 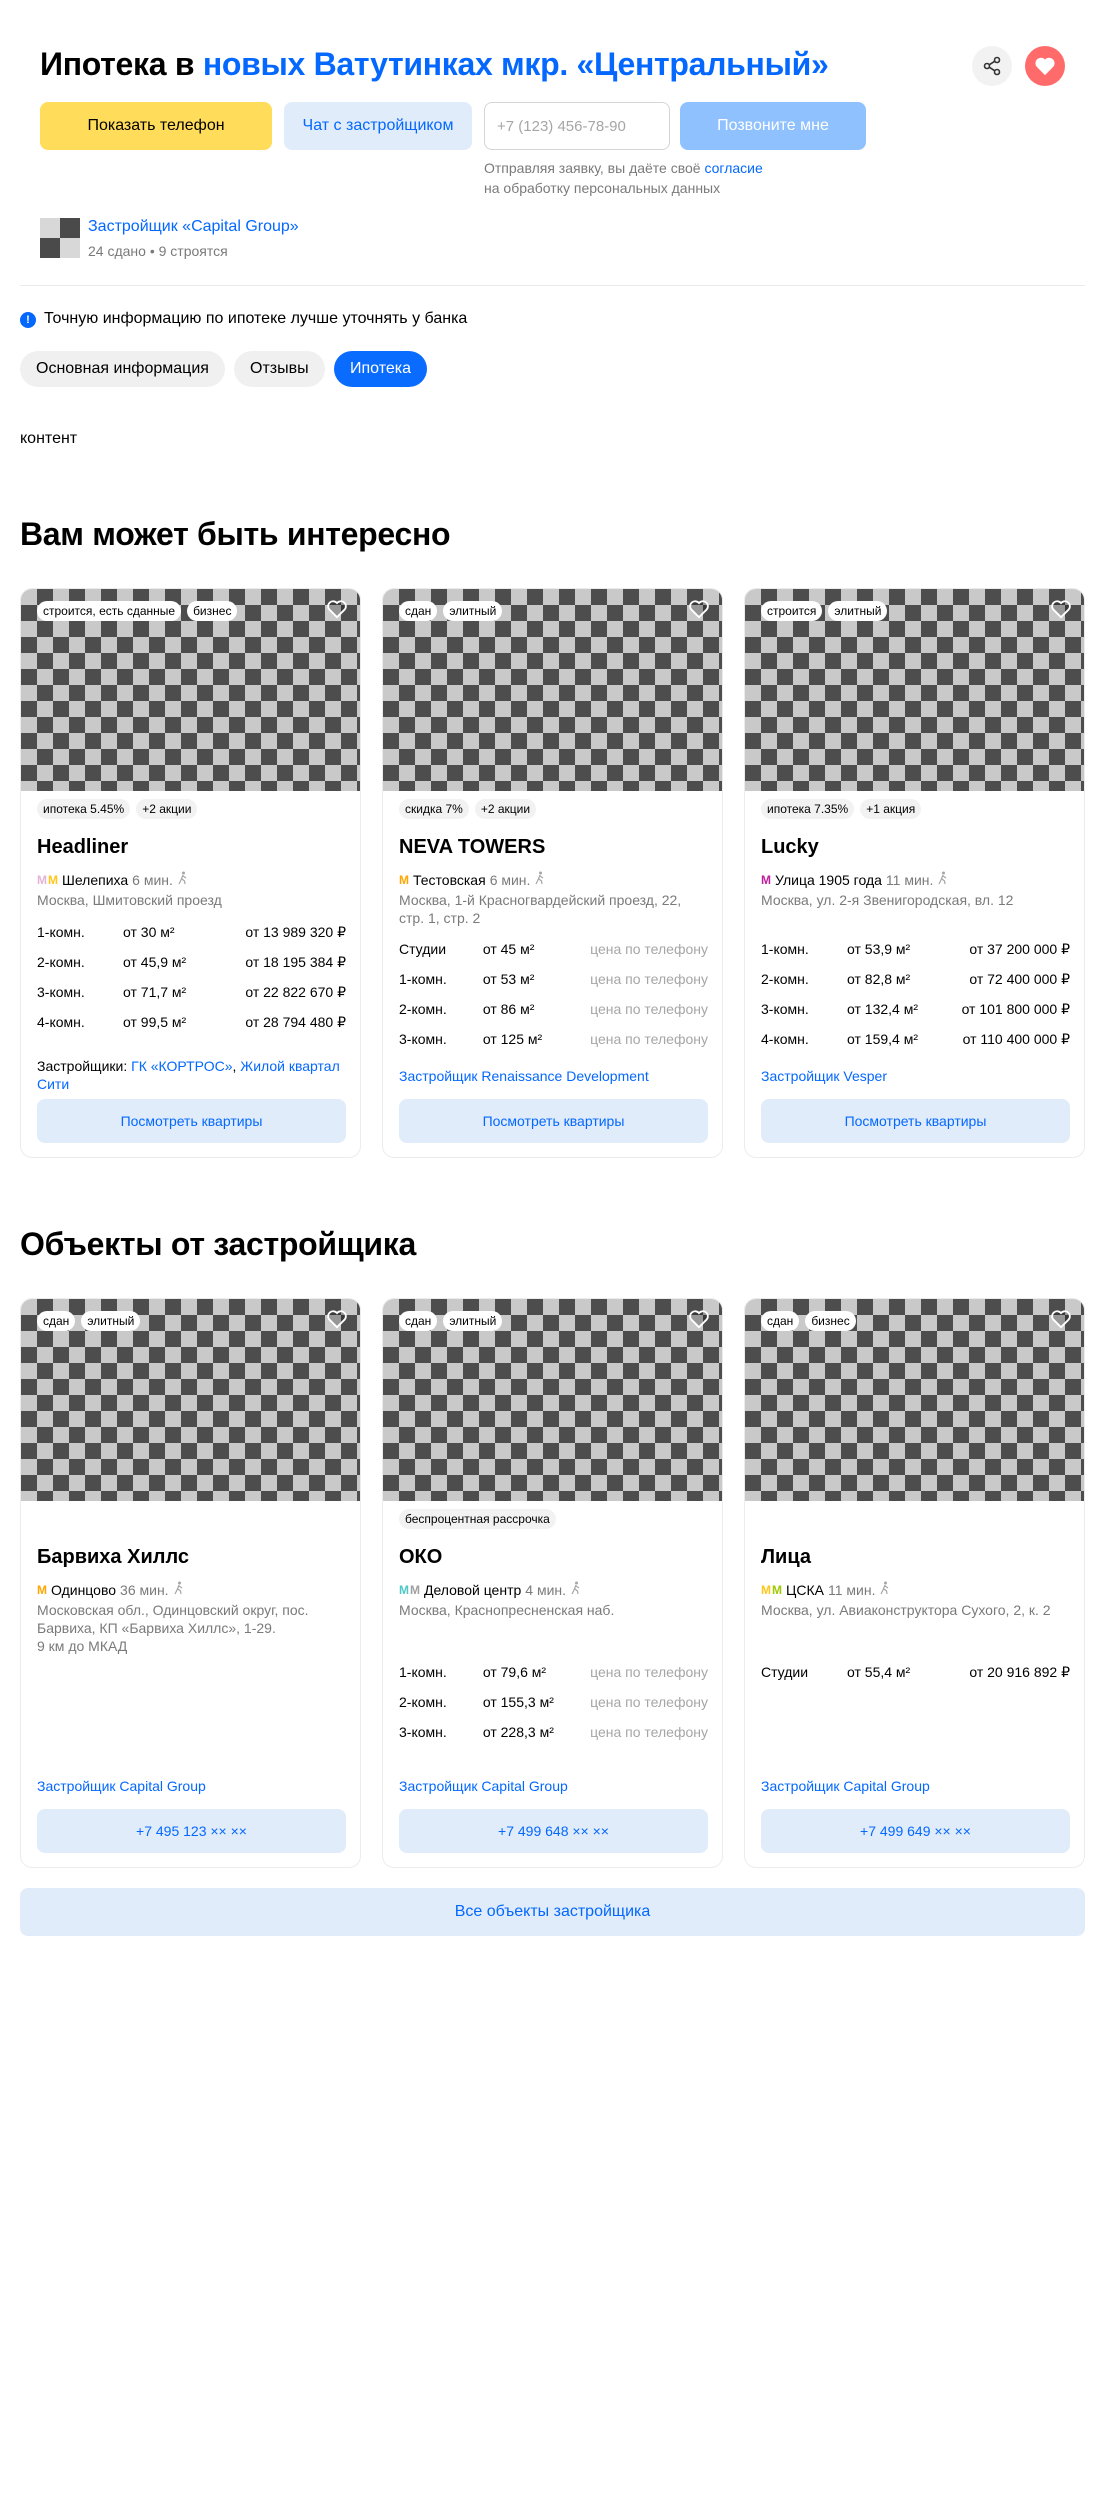 I want to click on metro-time: 11 мин., so click(x=909, y=879).